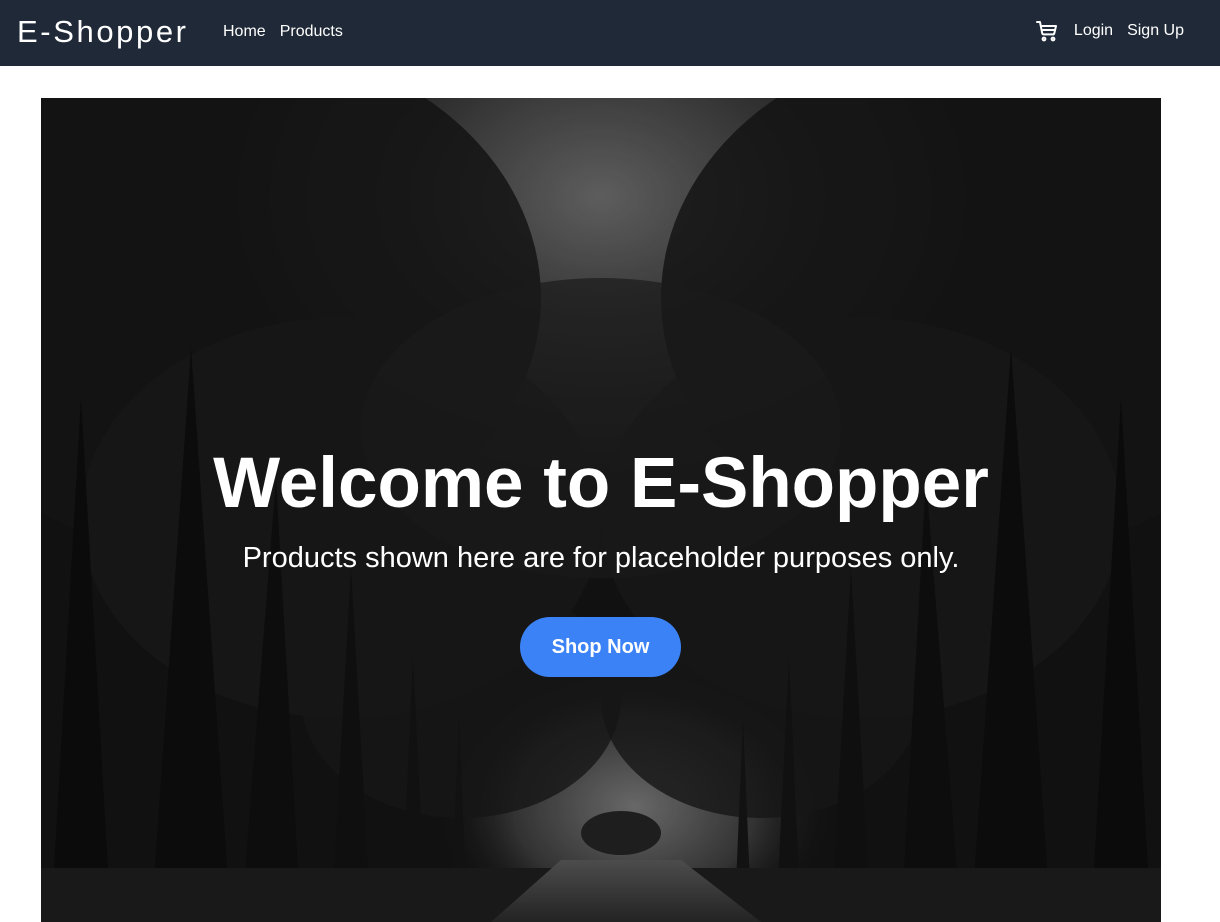 The width and height of the screenshot is (1220, 922). Describe the element at coordinates (600, 647) in the screenshot. I see `shop-now-button: Shop Now` at that location.